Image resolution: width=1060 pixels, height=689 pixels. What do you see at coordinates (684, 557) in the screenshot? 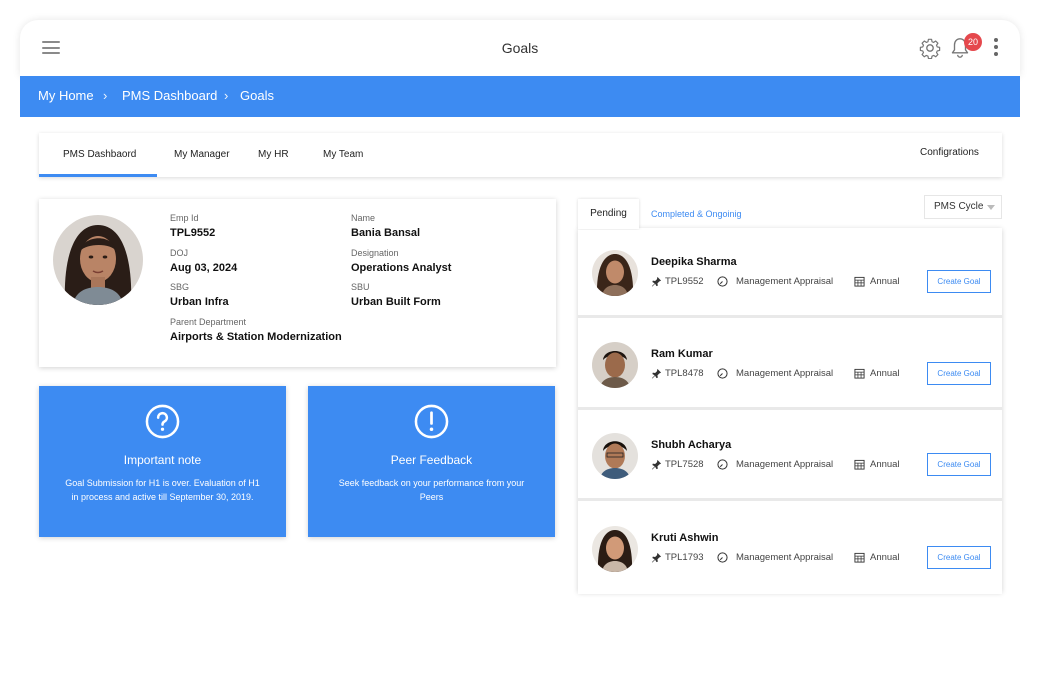
I see `employee-id: TPL1793` at bounding box center [684, 557].